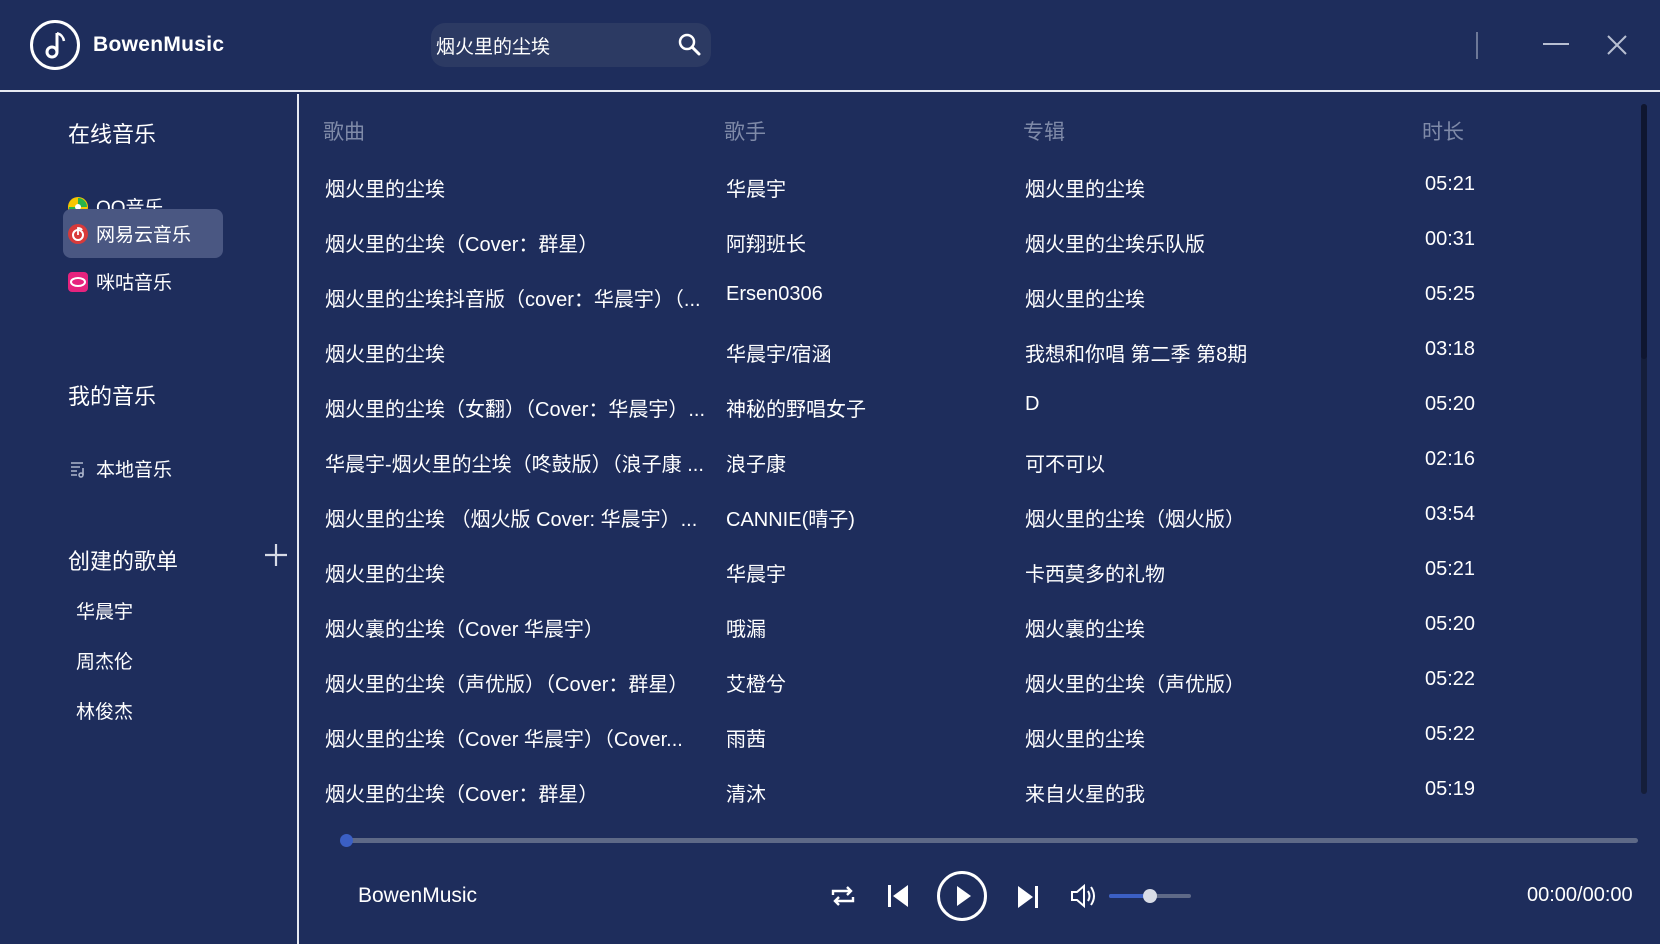  What do you see at coordinates (830, 46) in the screenshot?
I see `title-bar: BowenMusic` at bounding box center [830, 46].